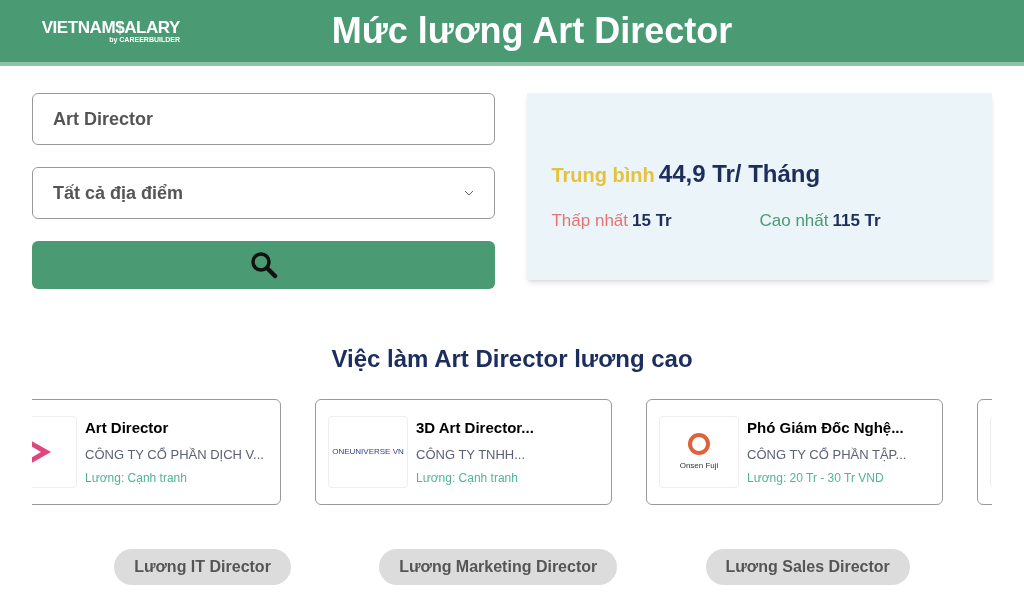 This screenshot has height=612, width=1024. What do you see at coordinates (532, 31) in the screenshot?
I see `page-title: Mức lương Art Director` at bounding box center [532, 31].